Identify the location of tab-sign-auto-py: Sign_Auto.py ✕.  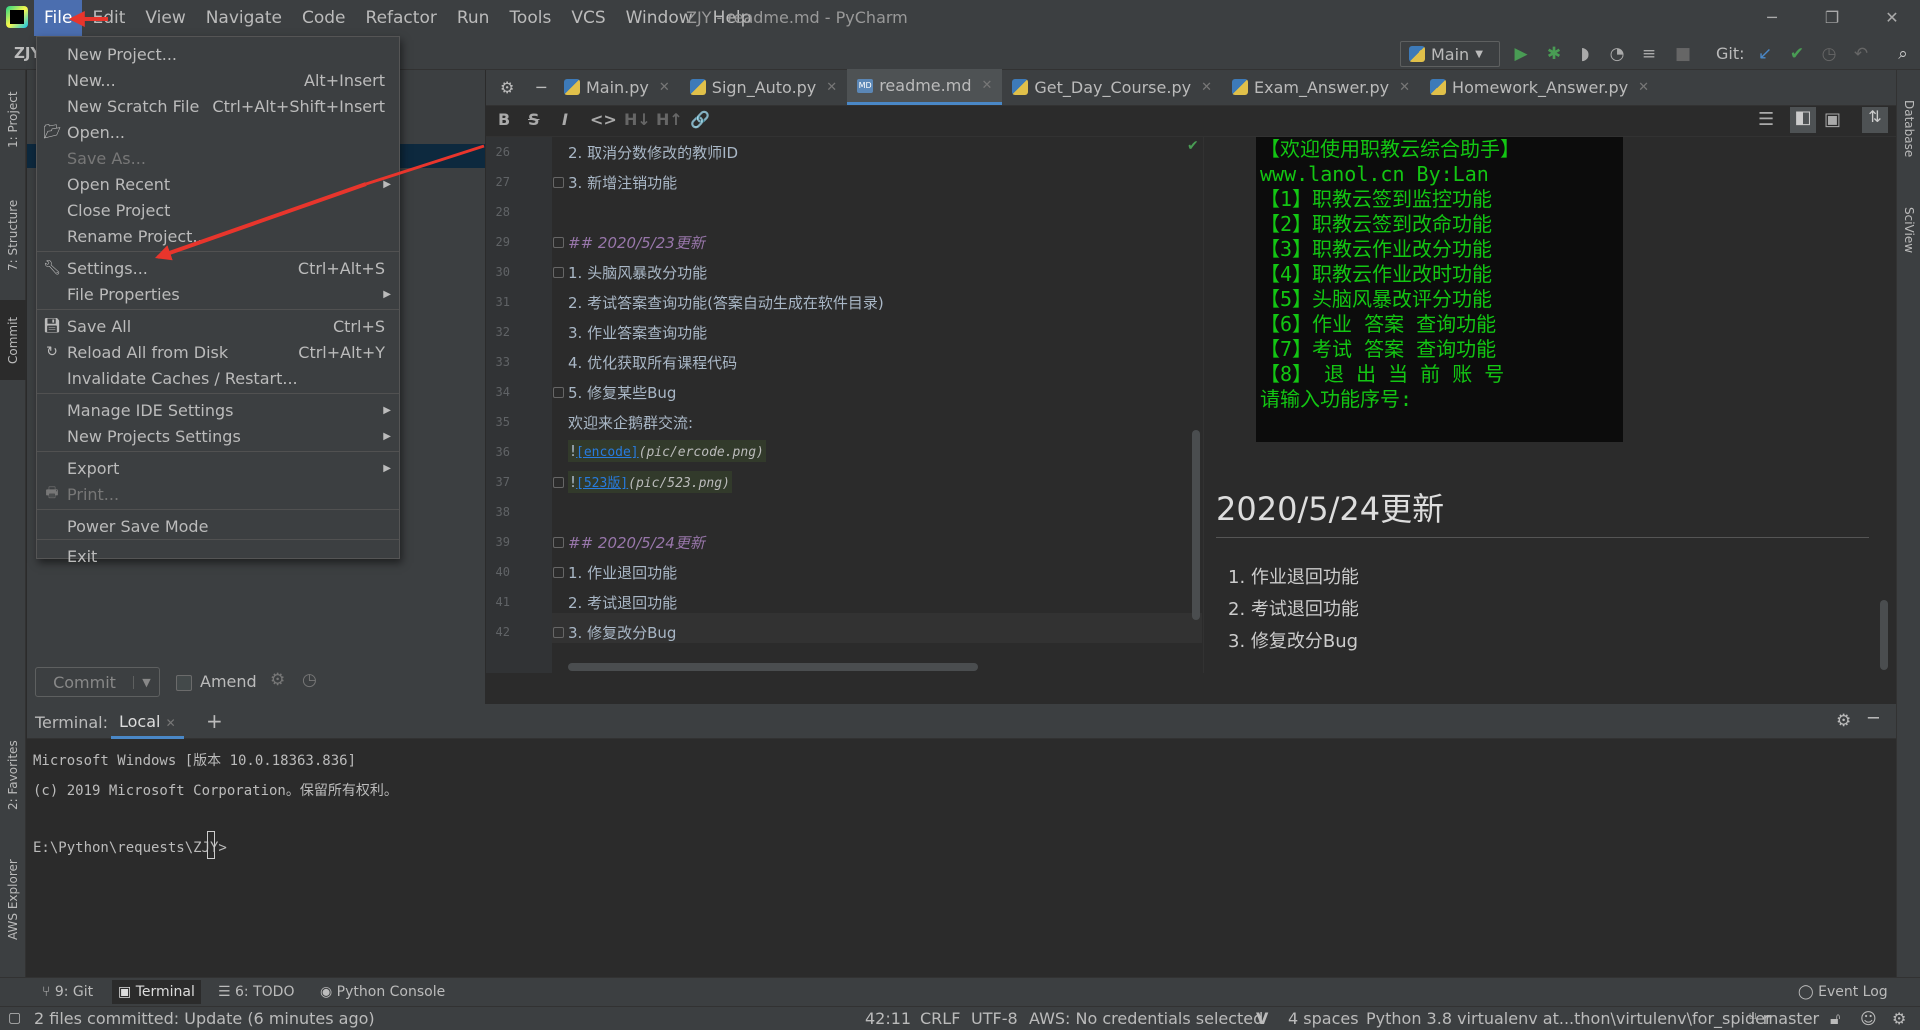
(763, 87).